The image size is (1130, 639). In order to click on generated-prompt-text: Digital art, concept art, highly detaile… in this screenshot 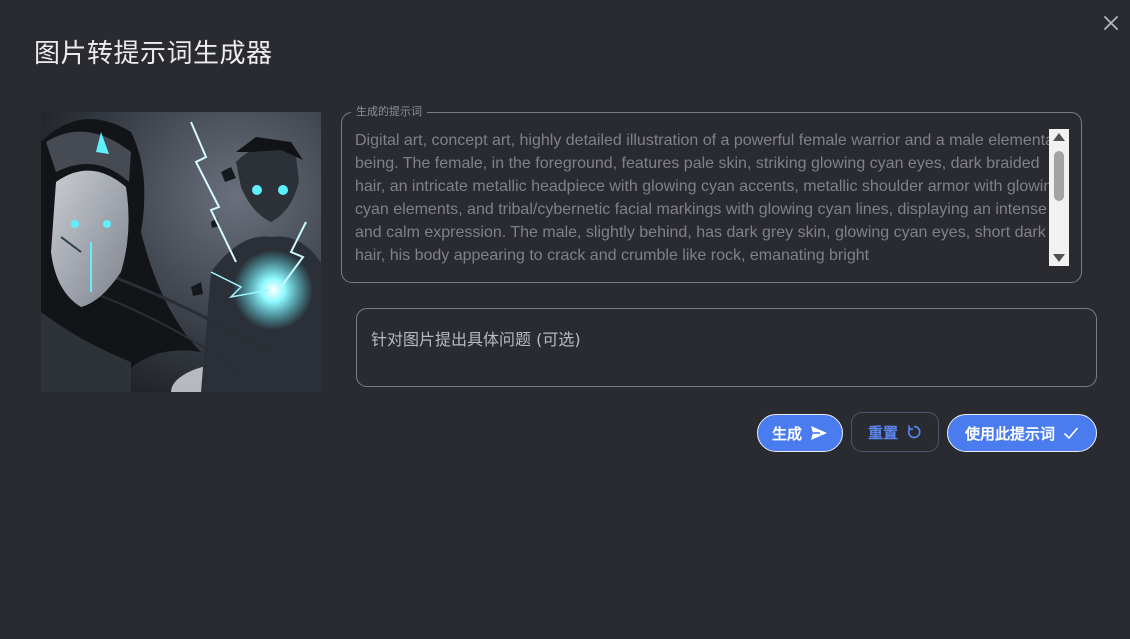, I will do `click(710, 202)`.